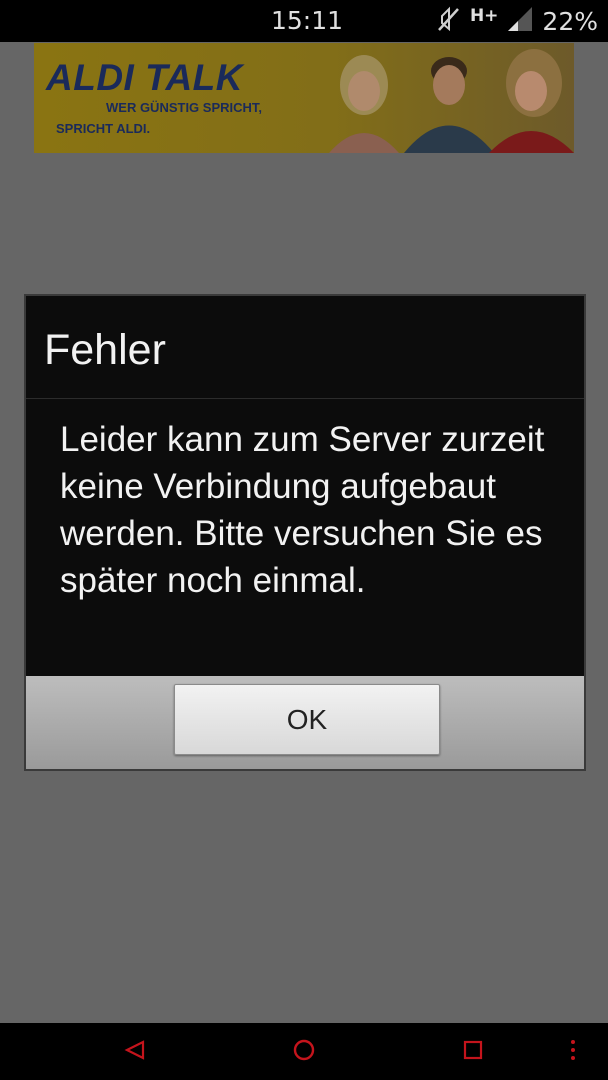 The image size is (608, 1080). I want to click on home-icon, so click(304, 1052).